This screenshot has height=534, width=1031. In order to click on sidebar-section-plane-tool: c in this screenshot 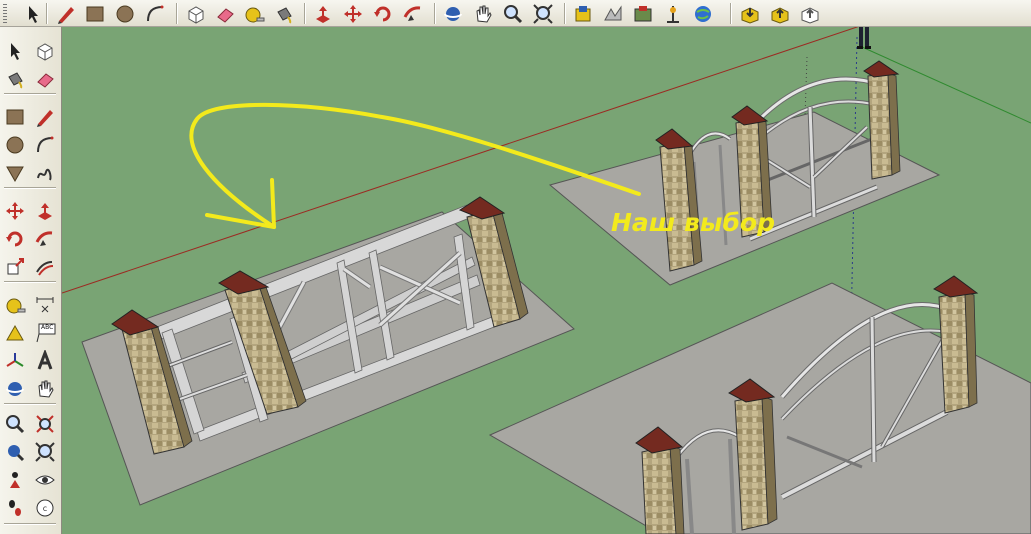, I will do `click(45, 508)`.